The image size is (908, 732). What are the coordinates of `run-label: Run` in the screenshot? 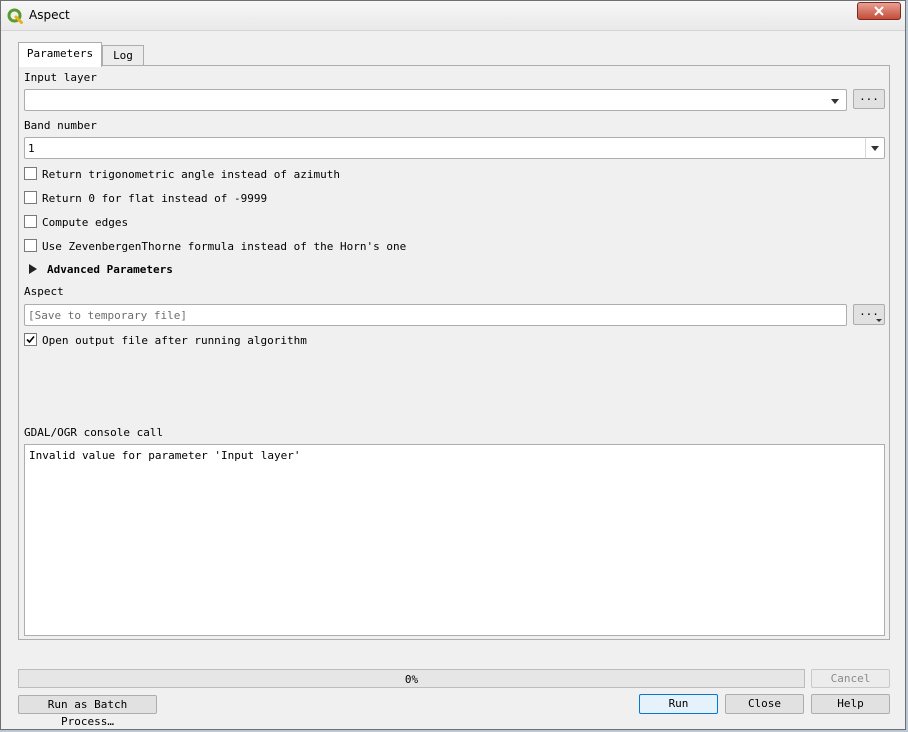 It's located at (678, 703).